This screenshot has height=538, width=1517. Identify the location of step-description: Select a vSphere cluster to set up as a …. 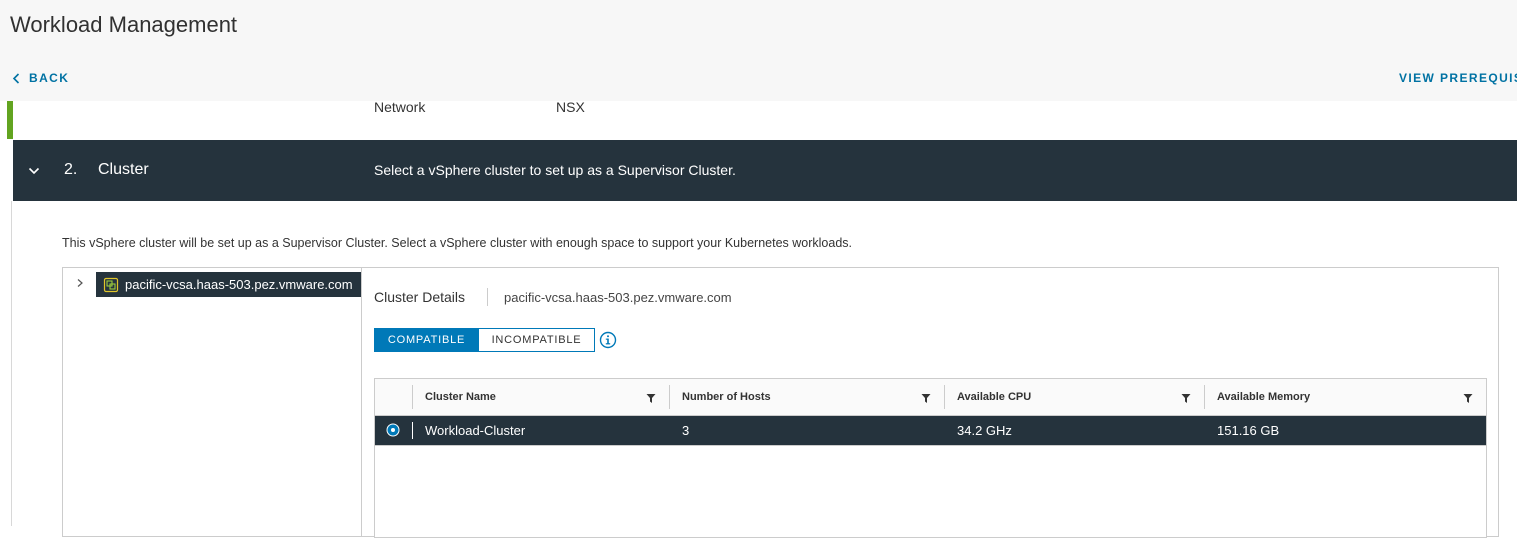
(555, 170).